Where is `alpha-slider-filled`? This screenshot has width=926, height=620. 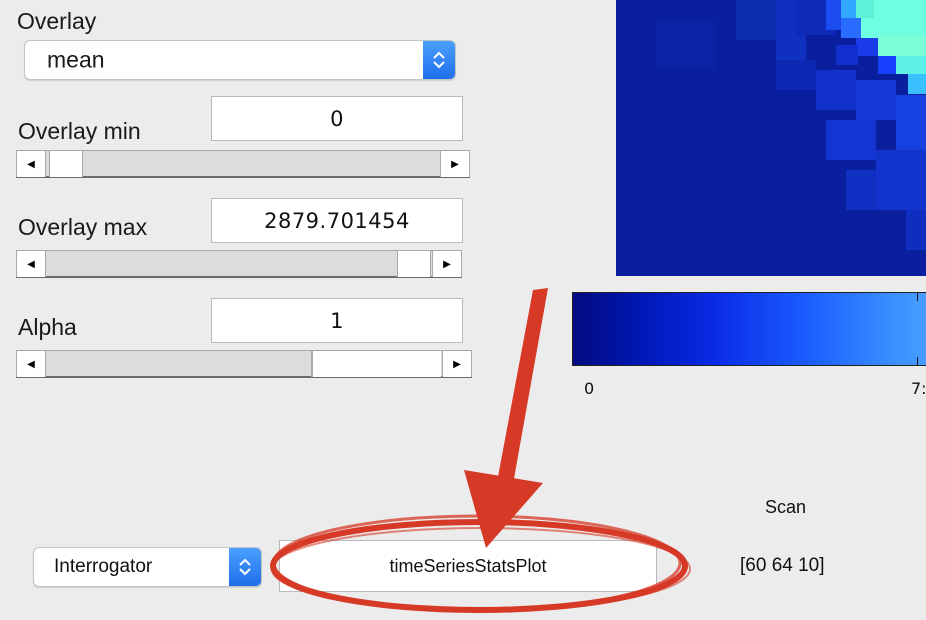
alpha-slider-filled is located at coordinates (377, 364).